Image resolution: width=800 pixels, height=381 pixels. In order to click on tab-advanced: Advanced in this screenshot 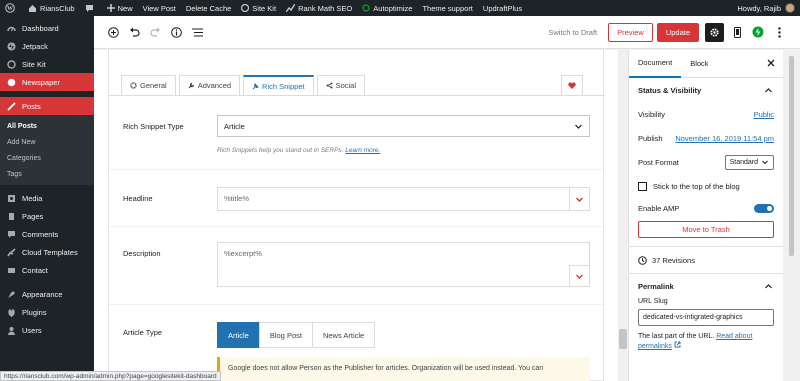, I will do `click(209, 85)`.